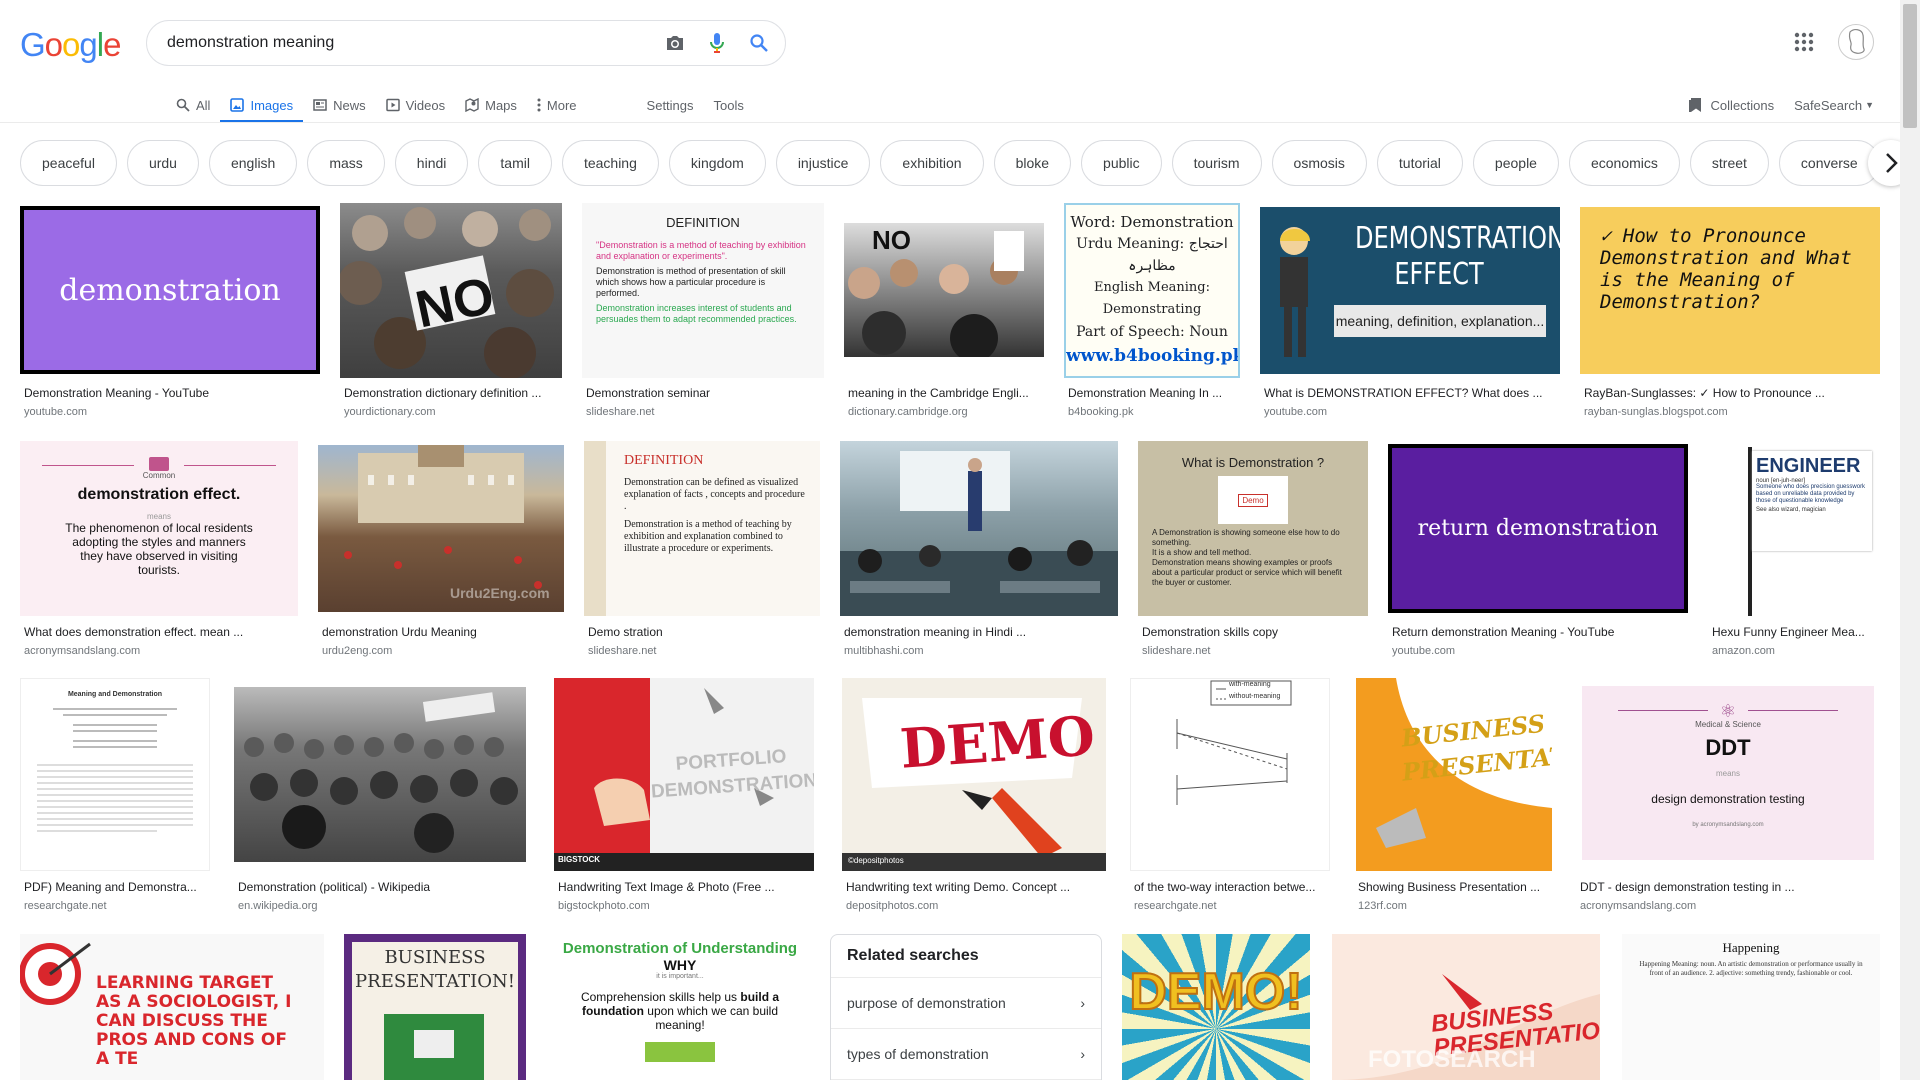  Describe the element at coordinates (883, 651) in the screenshot. I see `result-source: multibhashi.com` at that location.